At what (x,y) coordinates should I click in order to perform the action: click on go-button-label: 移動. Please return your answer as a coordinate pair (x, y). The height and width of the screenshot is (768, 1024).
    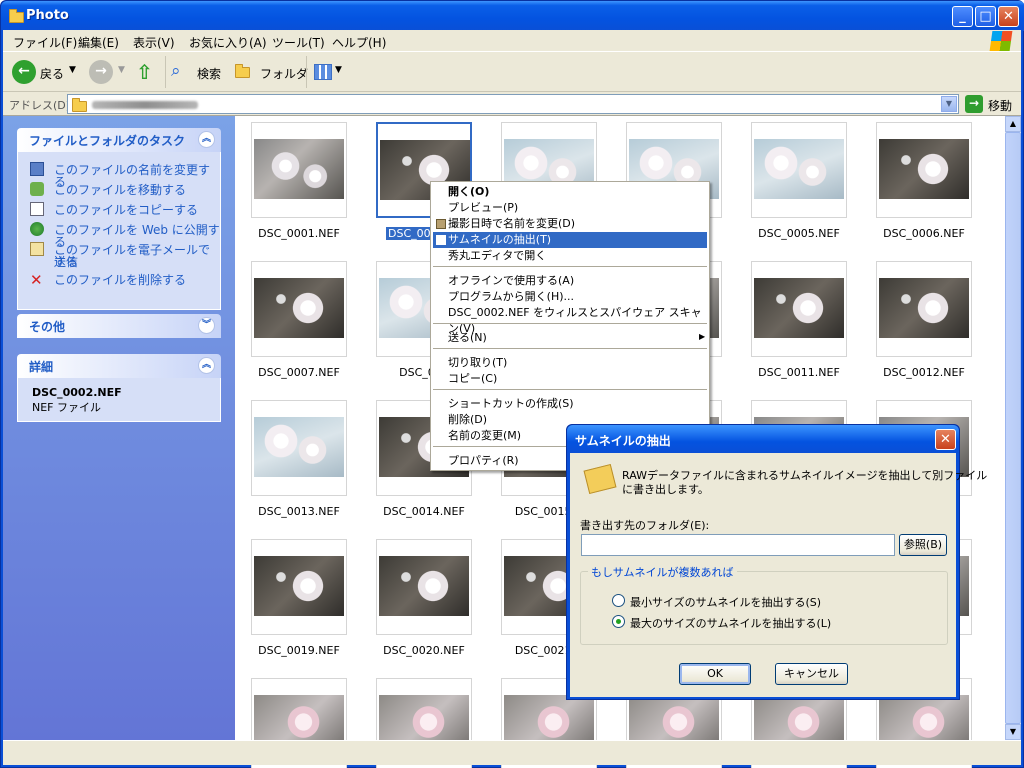
    Looking at the image, I should click on (1000, 105).